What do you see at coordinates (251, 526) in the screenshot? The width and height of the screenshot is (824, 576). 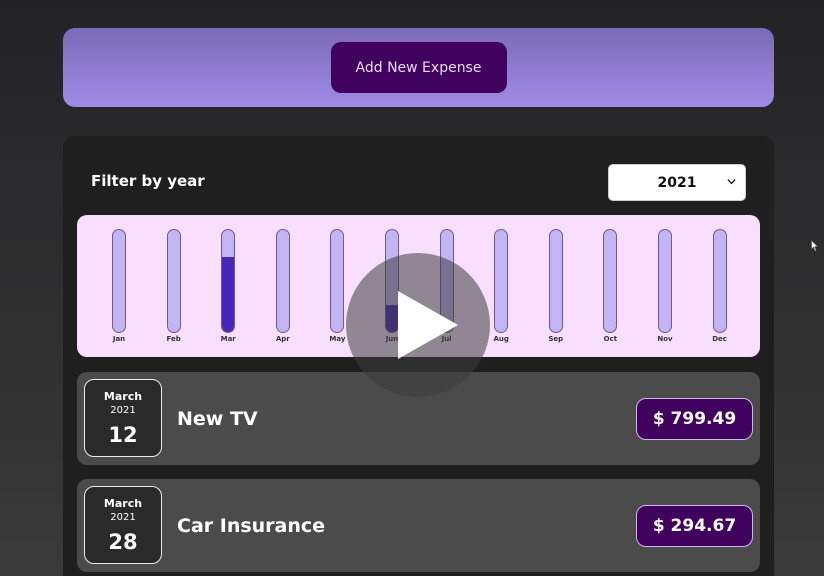 I see `expense-title: Car Insurance` at bounding box center [251, 526].